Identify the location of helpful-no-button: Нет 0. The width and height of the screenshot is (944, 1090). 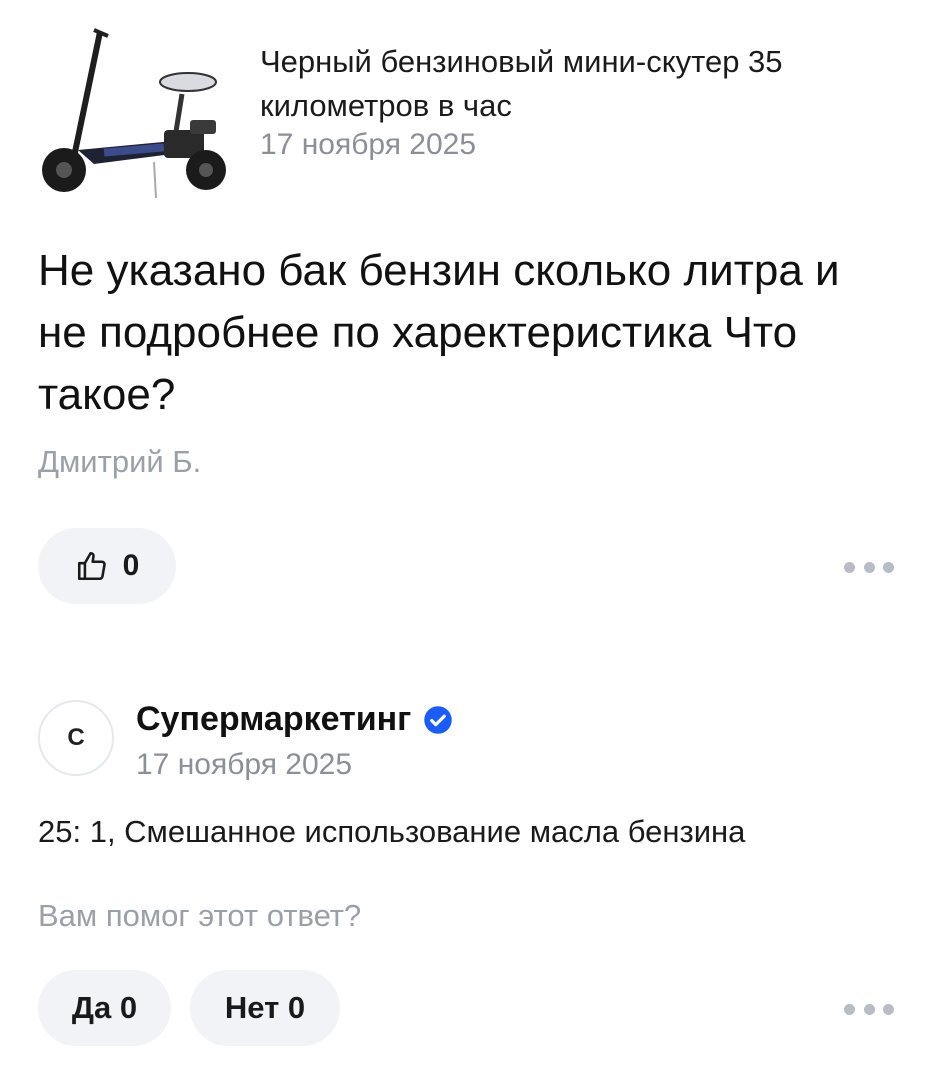
(265, 1008).